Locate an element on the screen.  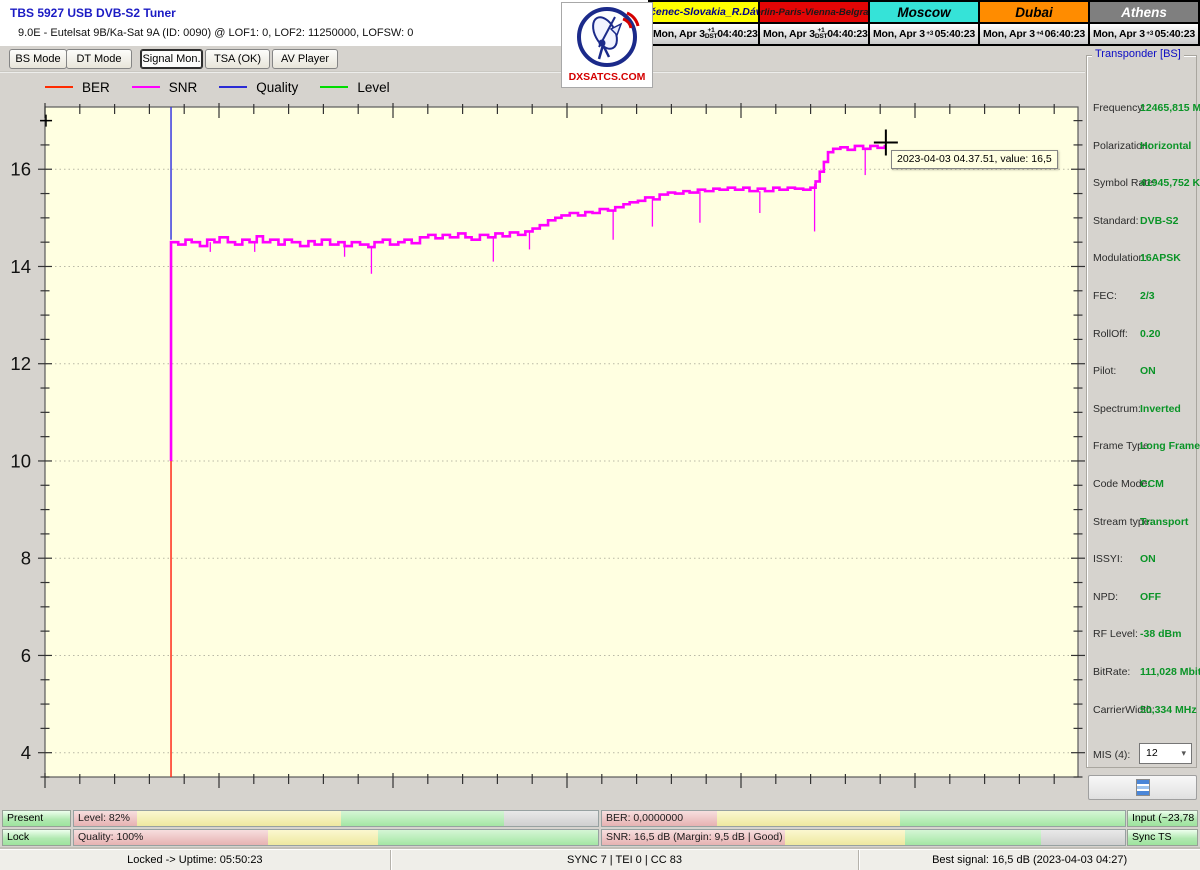
field-value: Long Frame is located at coordinates (1170, 446).